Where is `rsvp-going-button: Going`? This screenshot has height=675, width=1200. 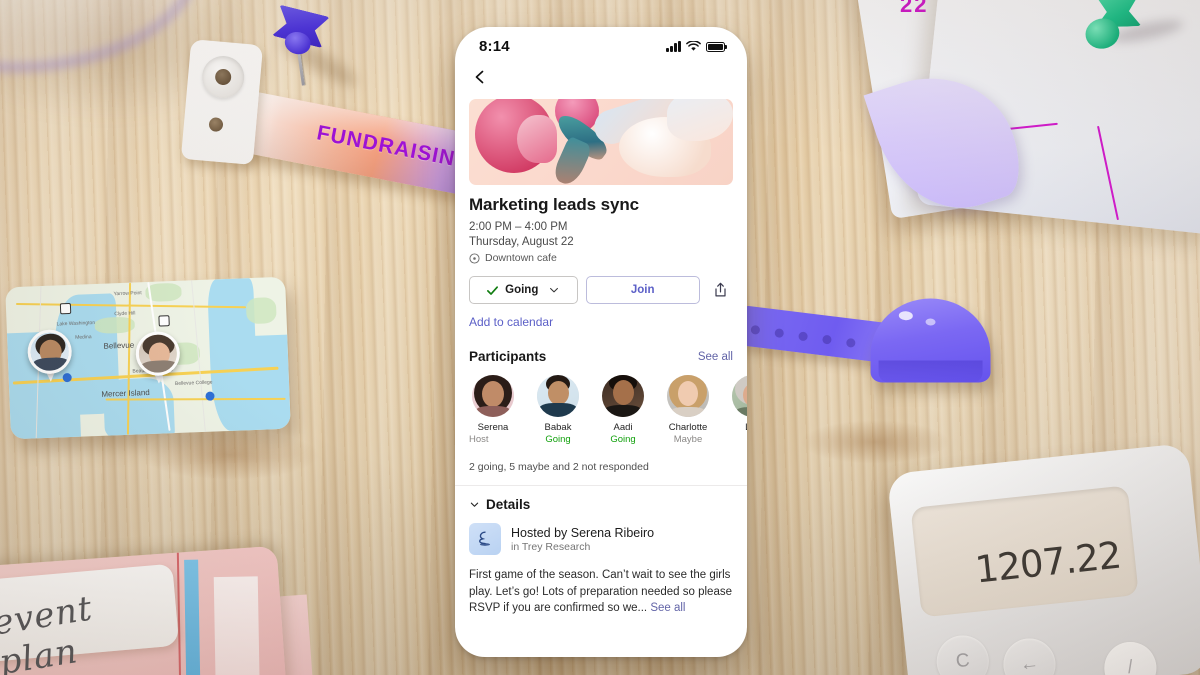 rsvp-going-button: Going is located at coordinates (523, 290).